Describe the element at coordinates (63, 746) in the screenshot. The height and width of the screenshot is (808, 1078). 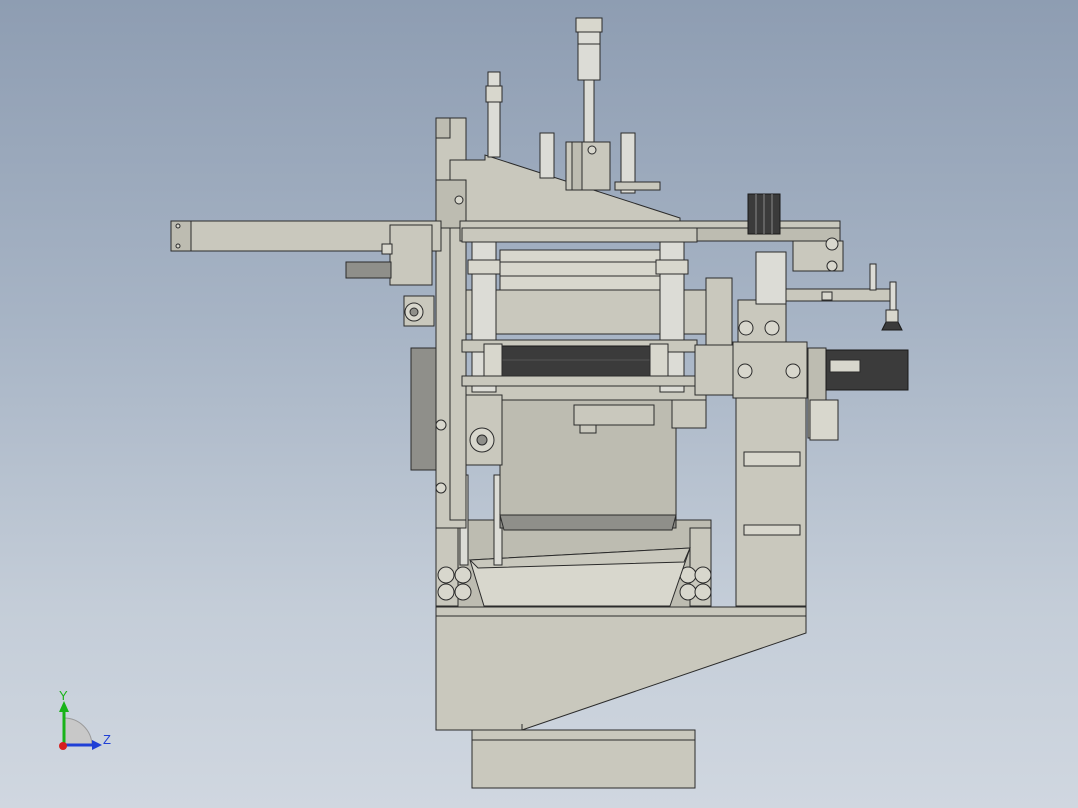
I see `x-axis-dot` at that location.